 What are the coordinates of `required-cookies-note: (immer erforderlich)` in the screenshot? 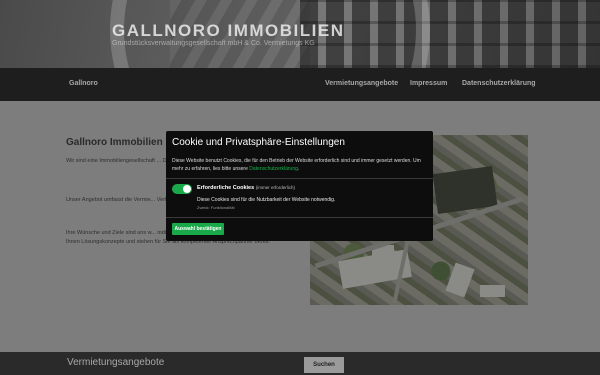 It's located at (275, 187).